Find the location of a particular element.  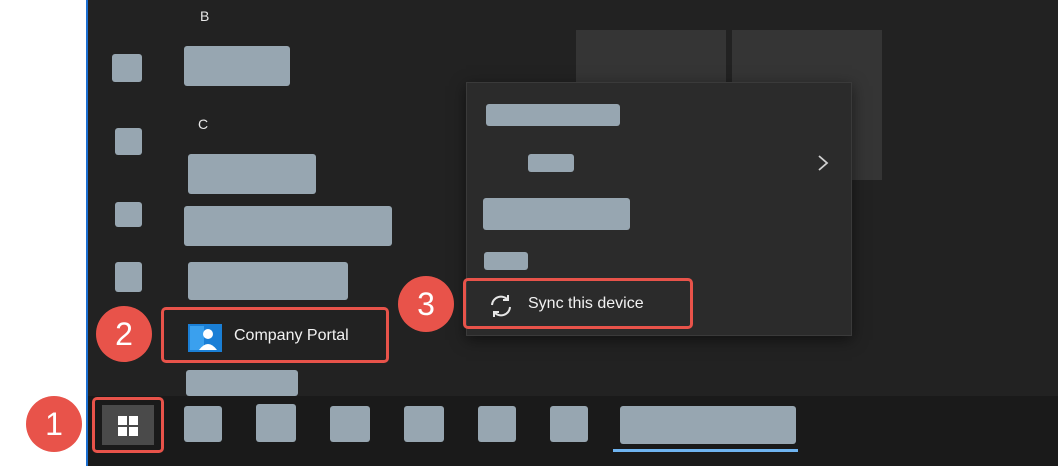

taskbar-search-redacted is located at coordinates (708, 425).